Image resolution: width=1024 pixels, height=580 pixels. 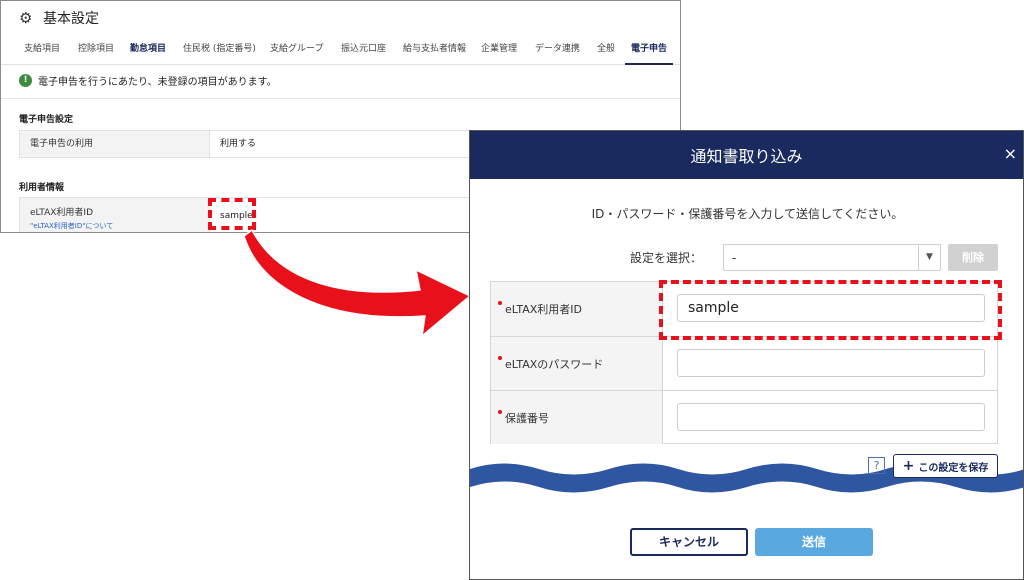 I want to click on field-label-password: eLTAXのパスワード, so click(x=577, y=363).